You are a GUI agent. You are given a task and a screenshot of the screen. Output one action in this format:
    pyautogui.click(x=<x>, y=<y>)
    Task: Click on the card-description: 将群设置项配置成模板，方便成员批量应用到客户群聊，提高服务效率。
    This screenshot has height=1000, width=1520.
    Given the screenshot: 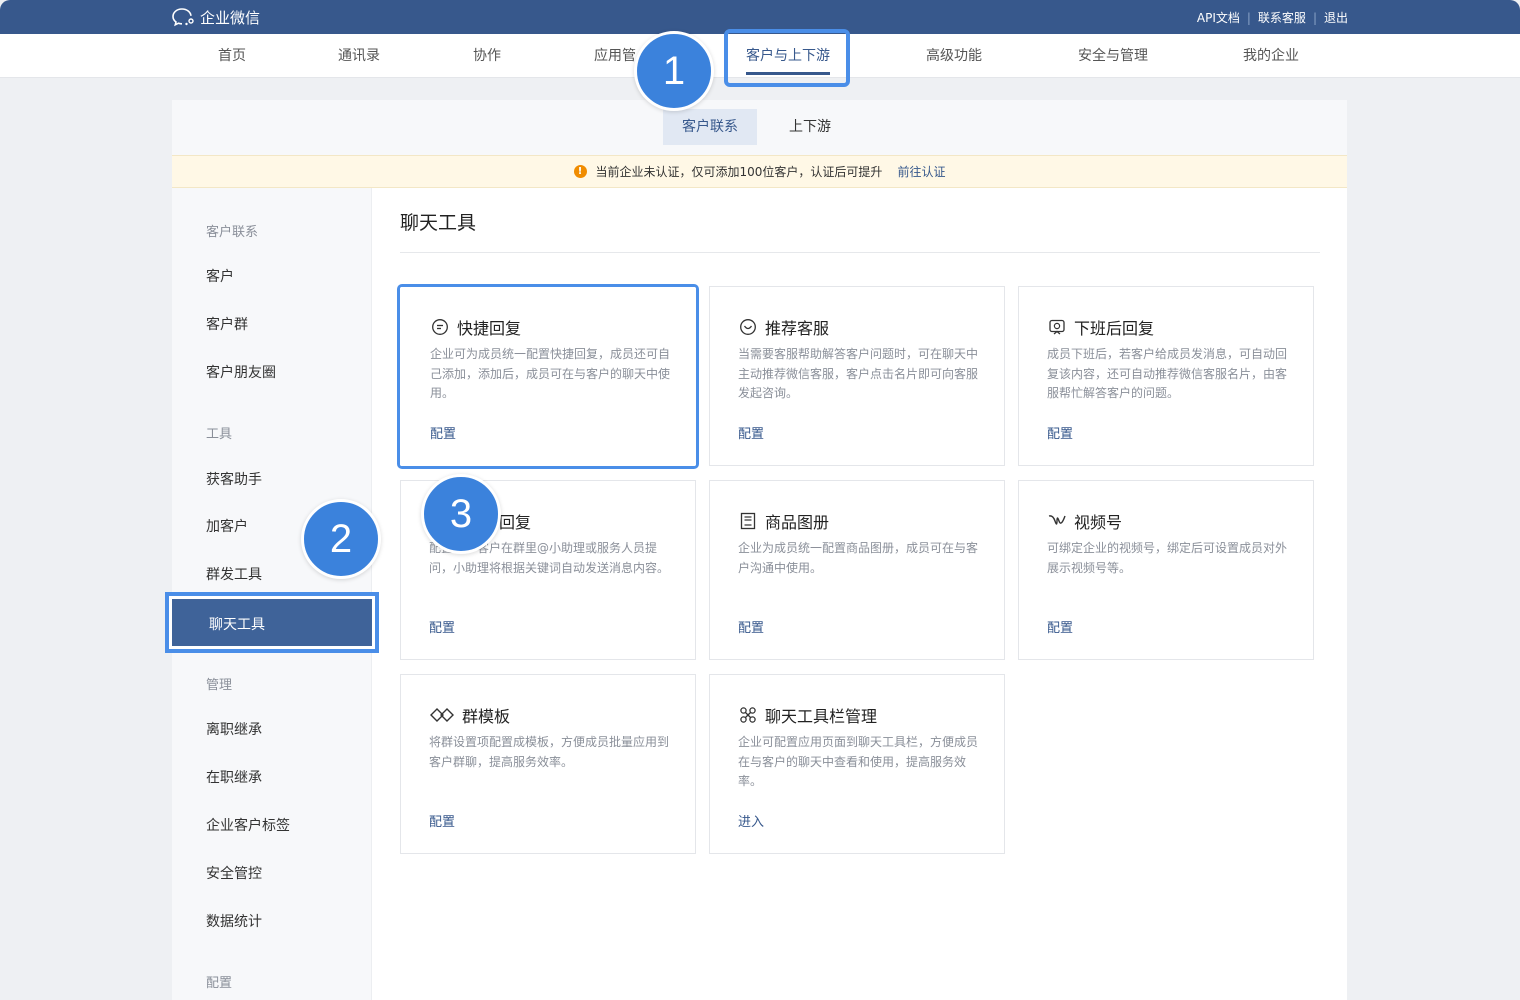 What is the action you would take?
    pyautogui.click(x=549, y=752)
    